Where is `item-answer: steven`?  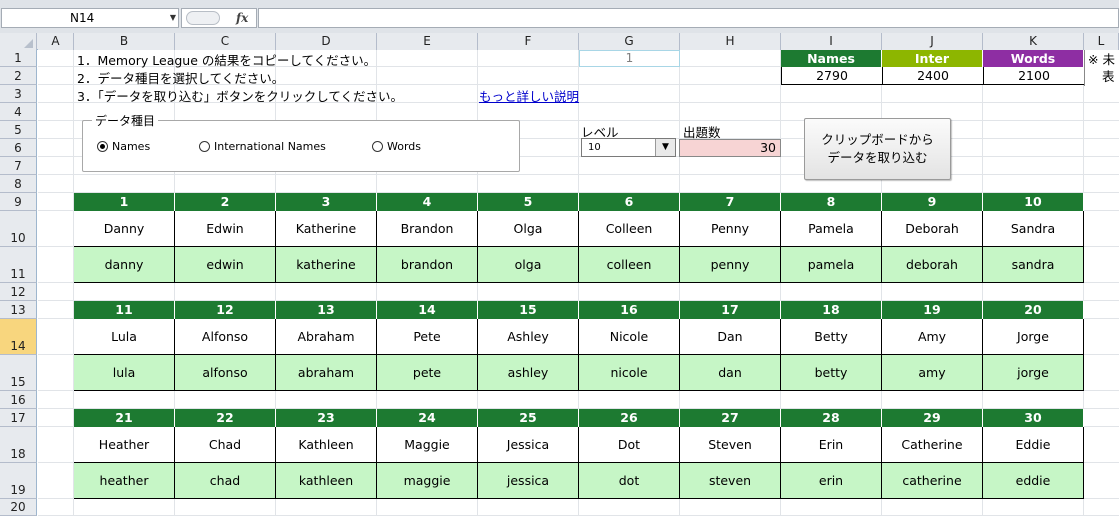 item-answer: steven is located at coordinates (730, 481).